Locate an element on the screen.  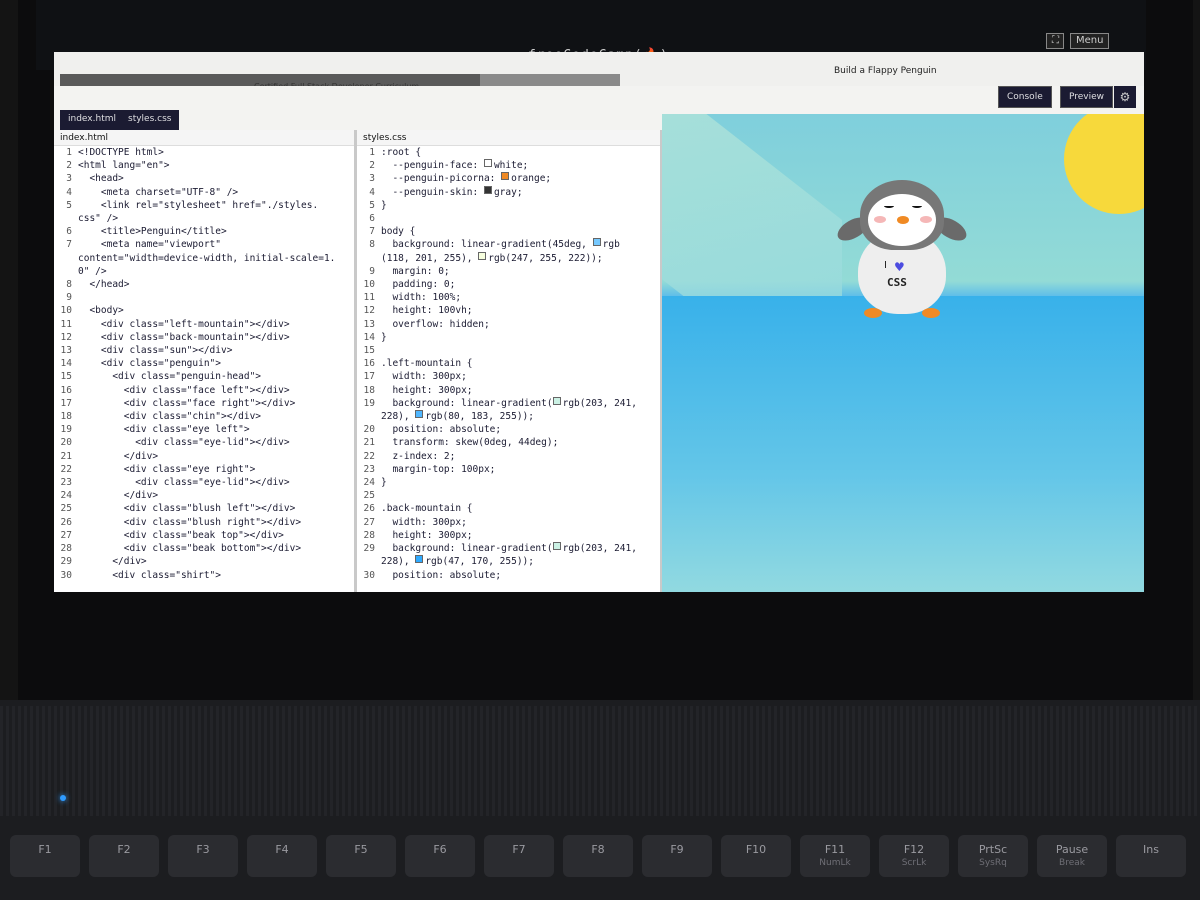
html-code-line: 9 is located at coordinates (204, 297).